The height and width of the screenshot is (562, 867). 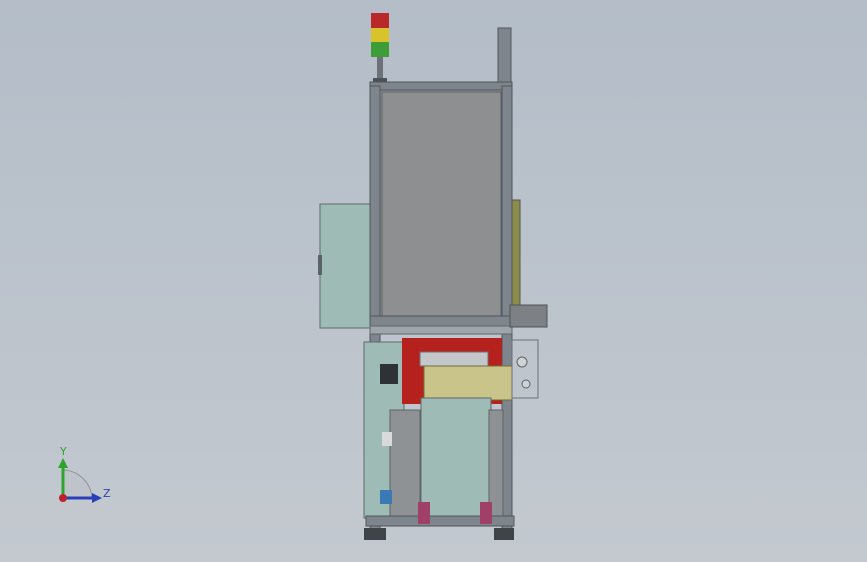 What do you see at coordinates (380, 35) in the screenshot?
I see `signal-light-yellow` at bounding box center [380, 35].